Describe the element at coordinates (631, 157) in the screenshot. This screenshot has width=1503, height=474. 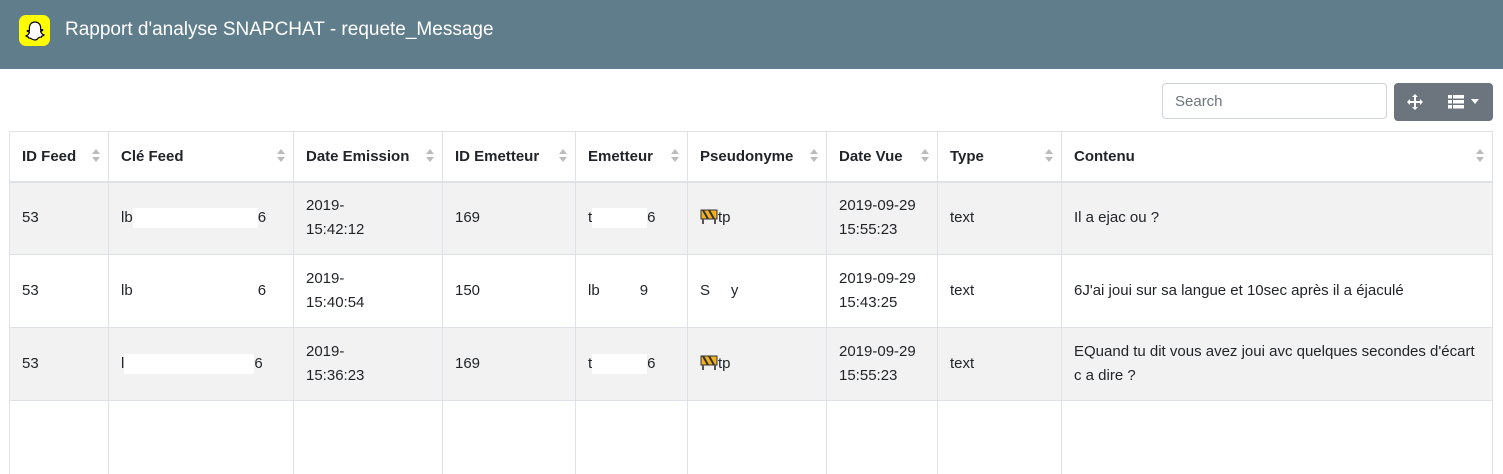
I see `column-header: Emetteur` at that location.